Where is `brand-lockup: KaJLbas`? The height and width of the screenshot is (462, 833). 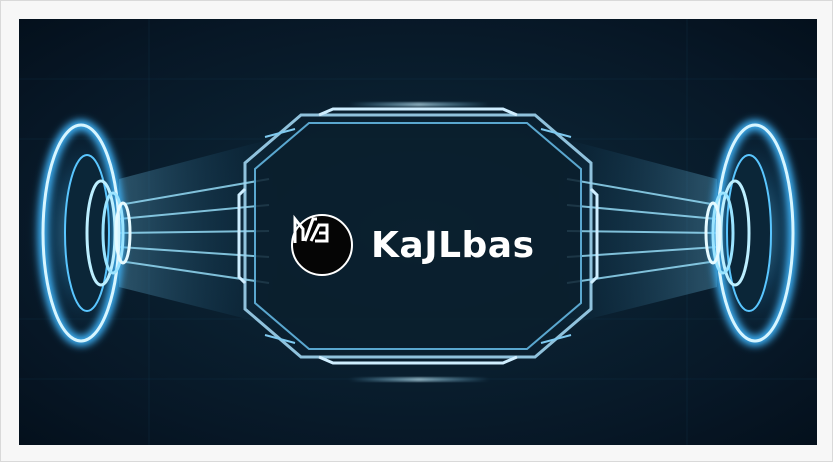 brand-lockup: KaJLbas is located at coordinates (413, 245).